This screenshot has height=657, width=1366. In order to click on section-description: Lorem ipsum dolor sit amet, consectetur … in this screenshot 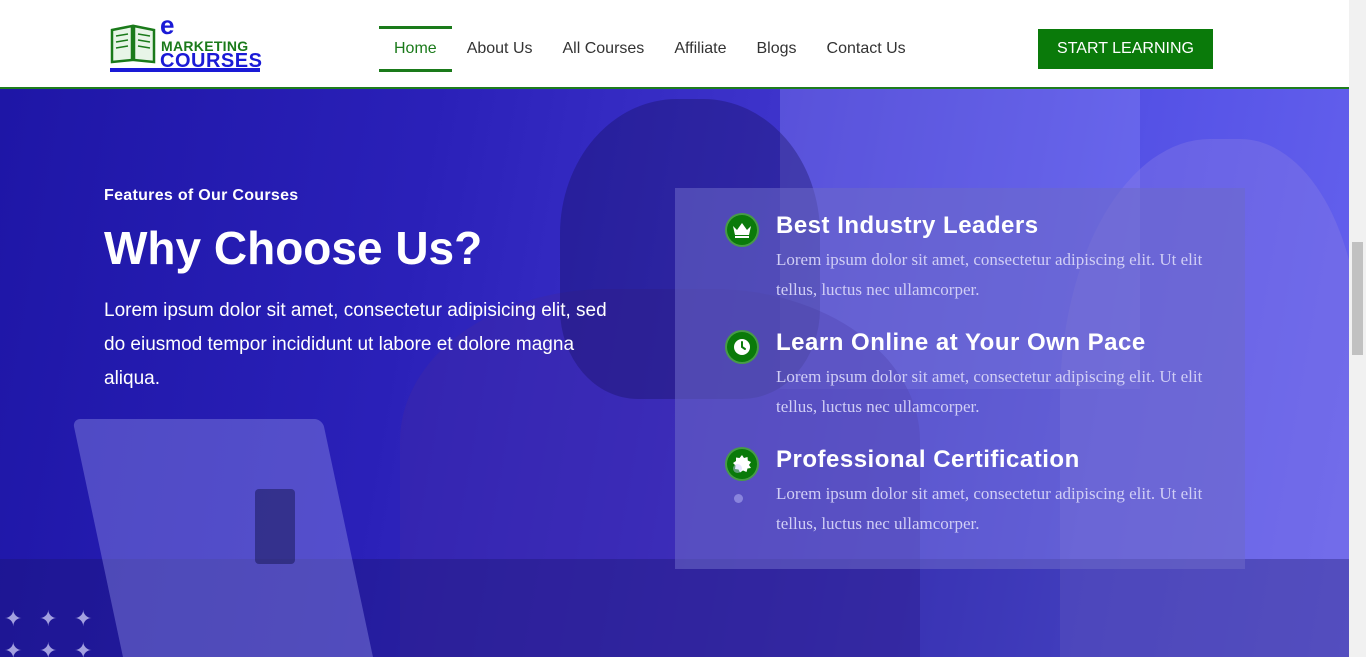, I will do `click(355, 344)`.